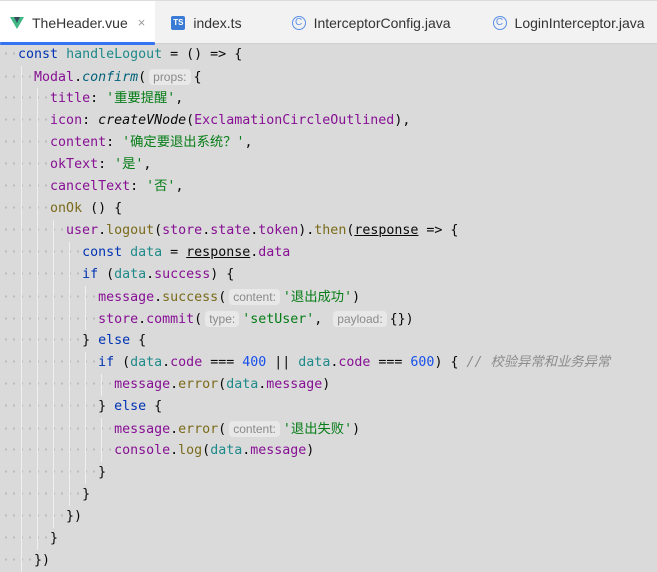 The height and width of the screenshot is (572, 657). I want to click on code-line: ············} else {, so click(329, 407).